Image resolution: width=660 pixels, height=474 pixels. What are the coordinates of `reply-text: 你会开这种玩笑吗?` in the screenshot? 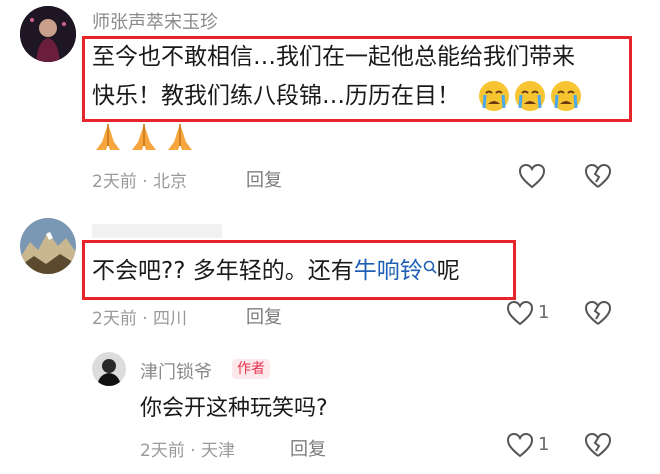 It's located at (234, 408).